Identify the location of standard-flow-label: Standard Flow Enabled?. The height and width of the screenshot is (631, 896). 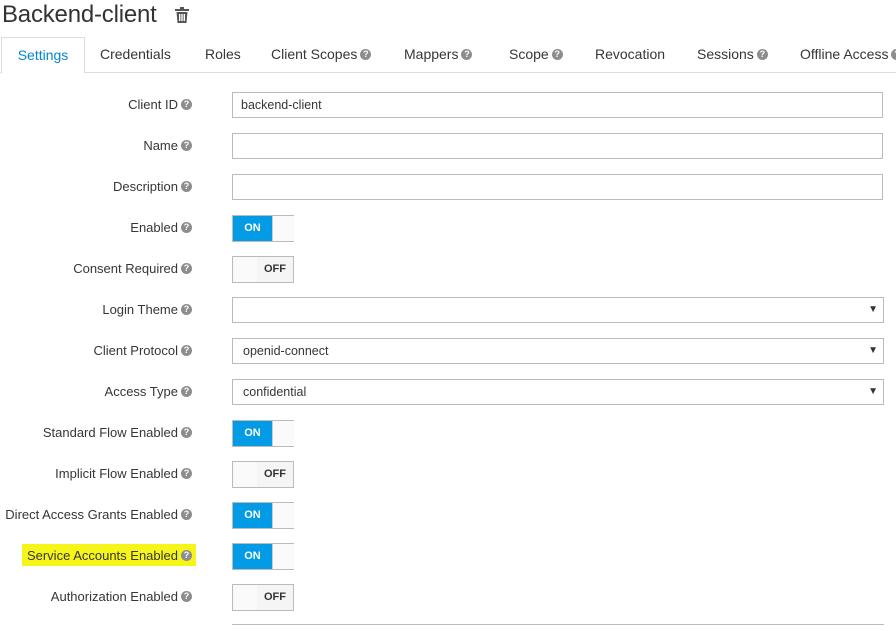
(117, 432).